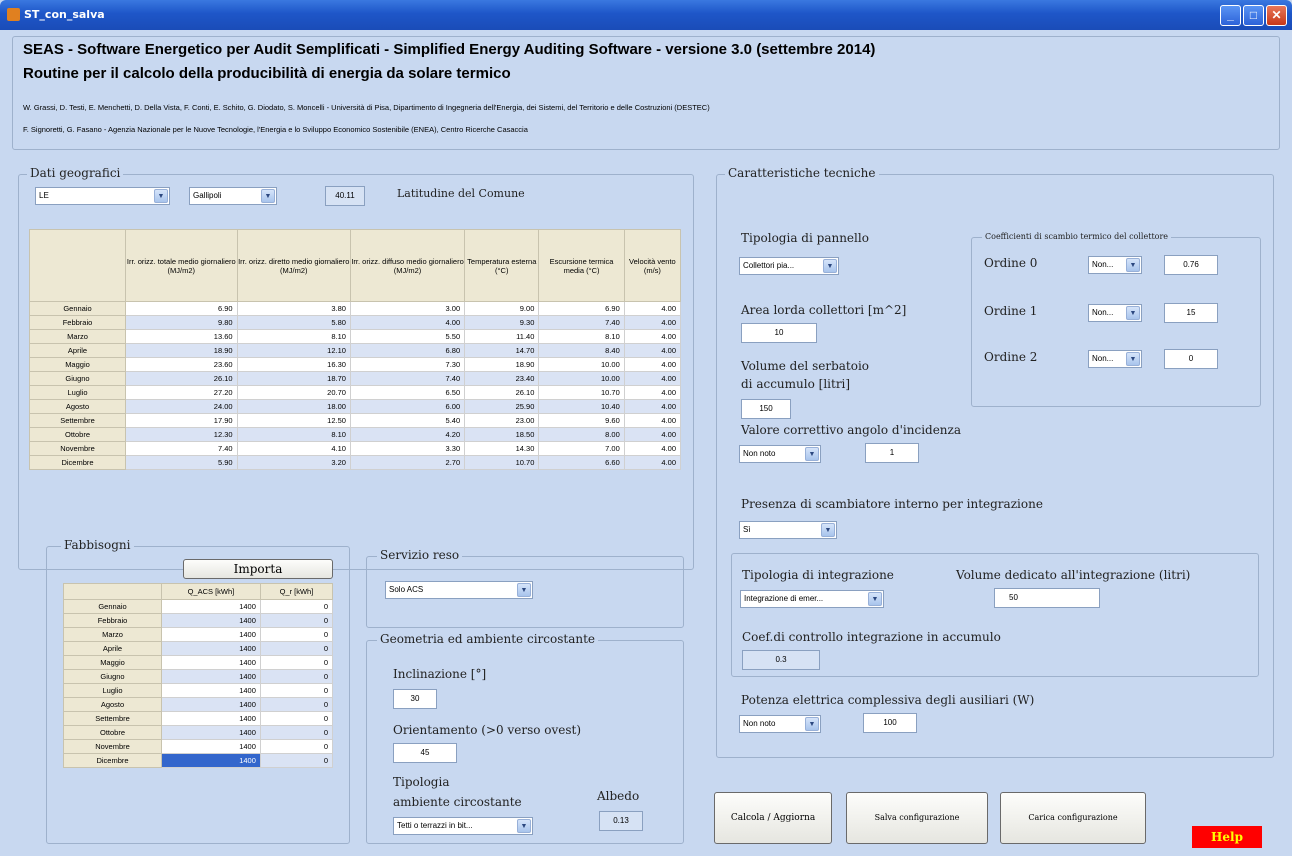  I want to click on table-cell: 24.00, so click(181, 406).